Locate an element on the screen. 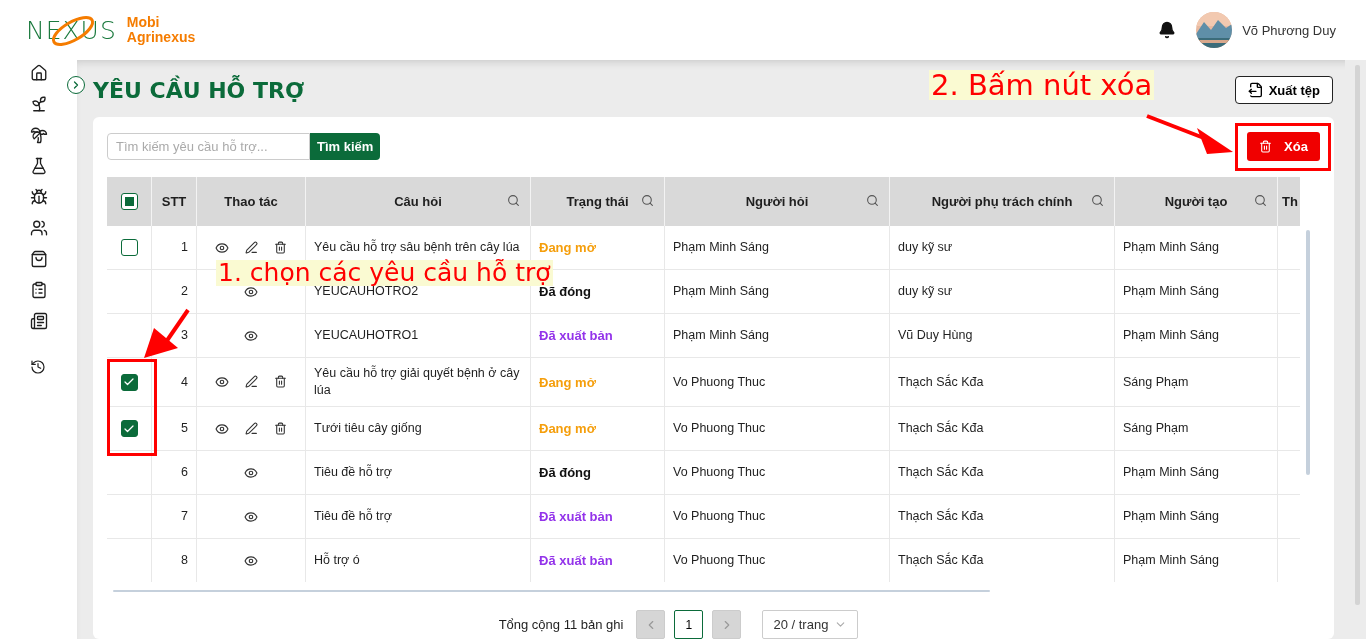  table-cell: 8 is located at coordinates (184, 560).